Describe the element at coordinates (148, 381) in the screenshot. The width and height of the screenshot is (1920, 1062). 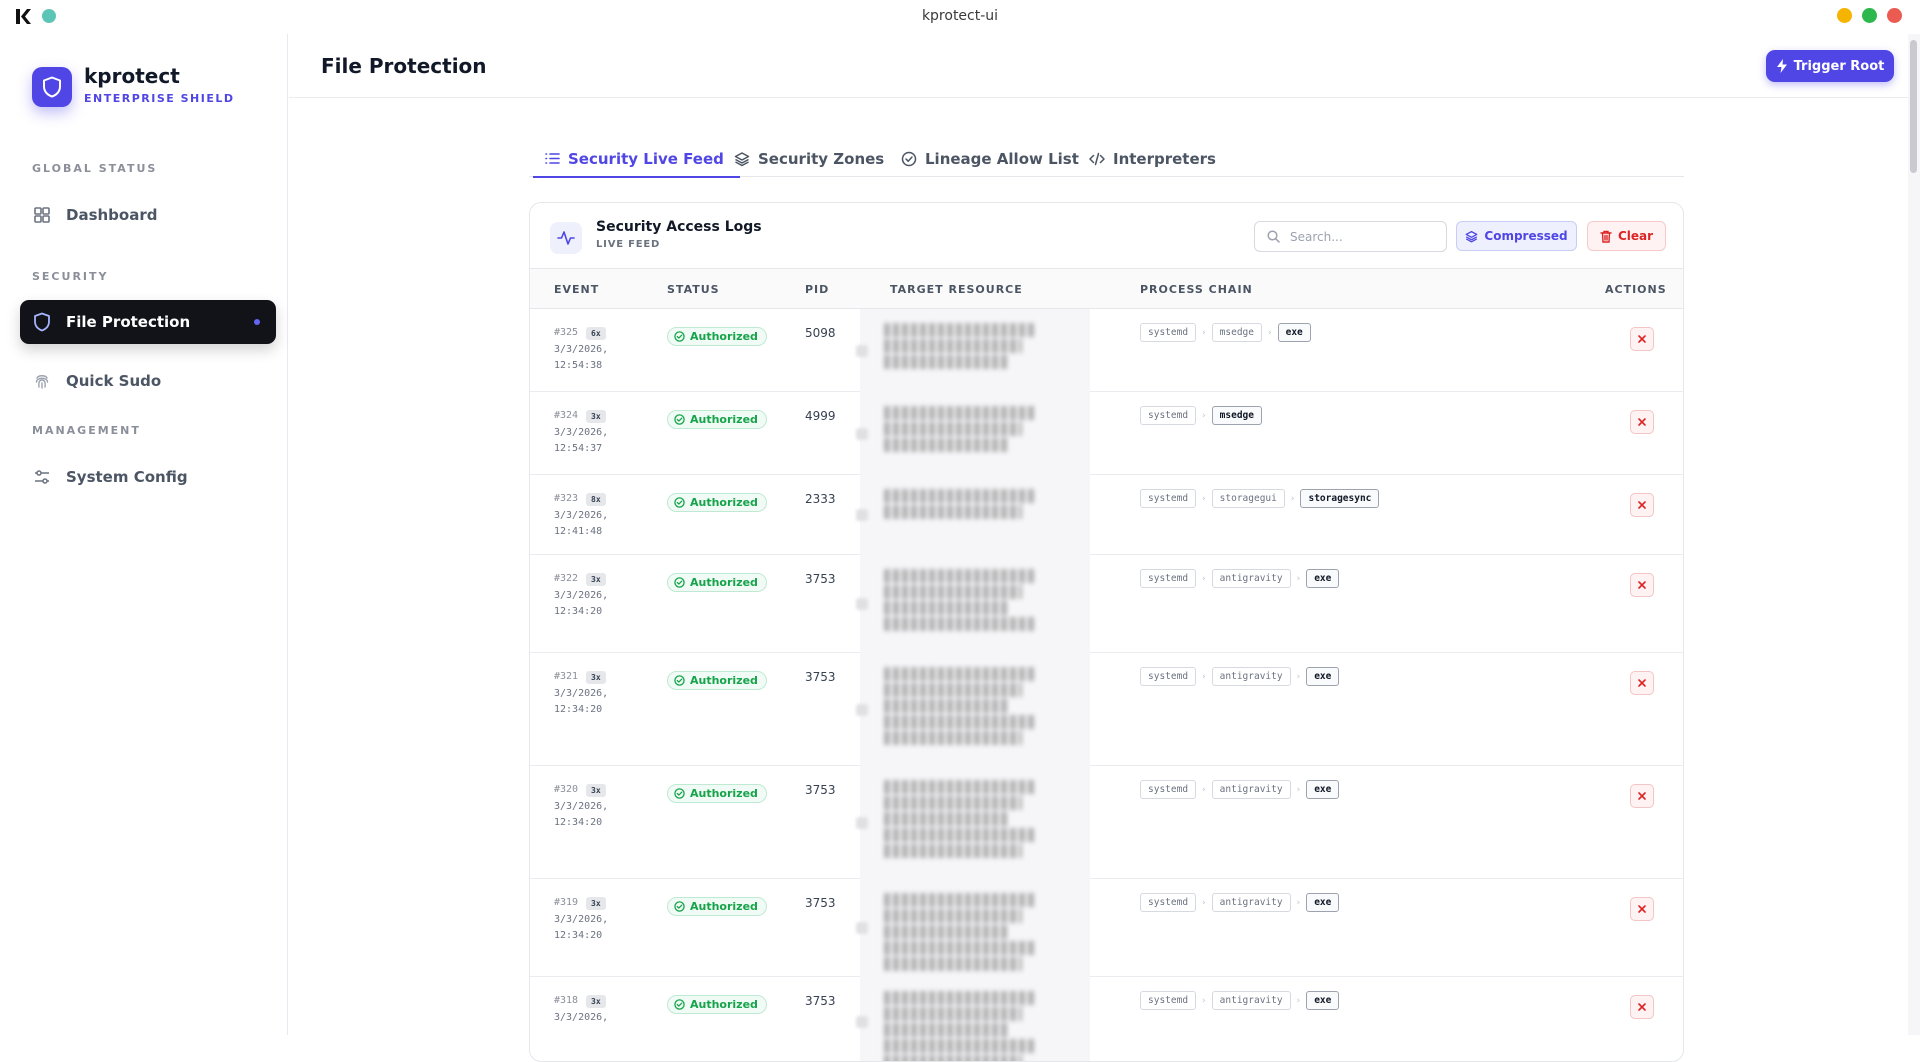
I see `sidebar-item-quick-sudo: Quick Sudo` at that location.